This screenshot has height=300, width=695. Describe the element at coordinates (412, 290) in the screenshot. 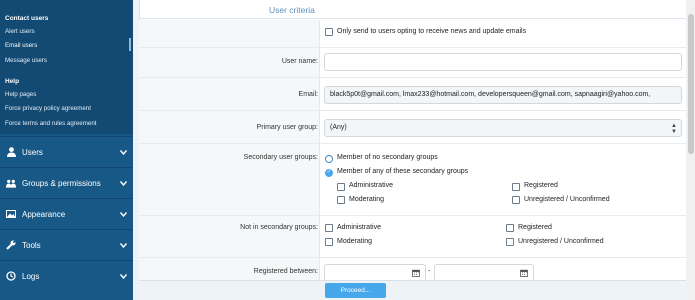

I see `form-footer` at that location.